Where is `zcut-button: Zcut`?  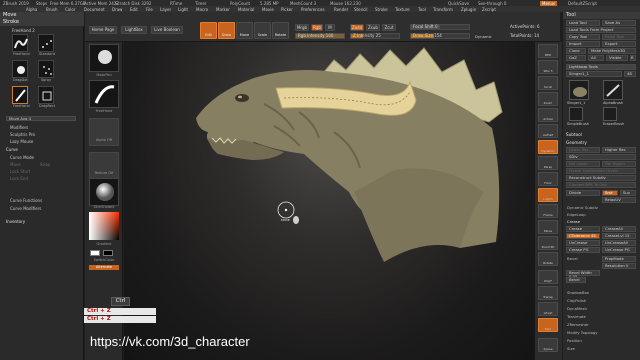
zcut-button: Zcut is located at coordinates (389, 27).